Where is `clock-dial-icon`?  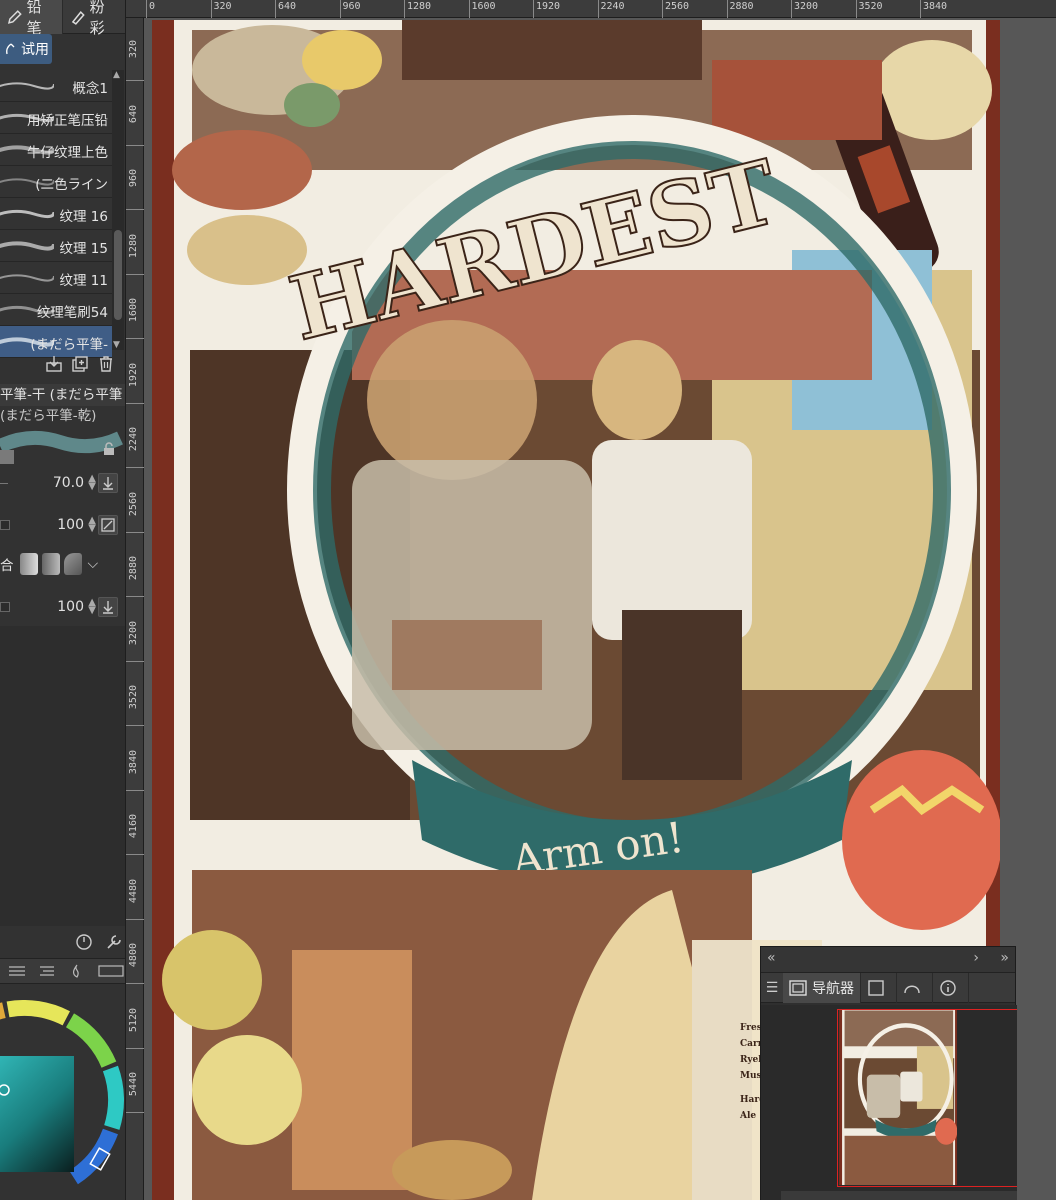
clock-dial-icon is located at coordinates (84, 942).